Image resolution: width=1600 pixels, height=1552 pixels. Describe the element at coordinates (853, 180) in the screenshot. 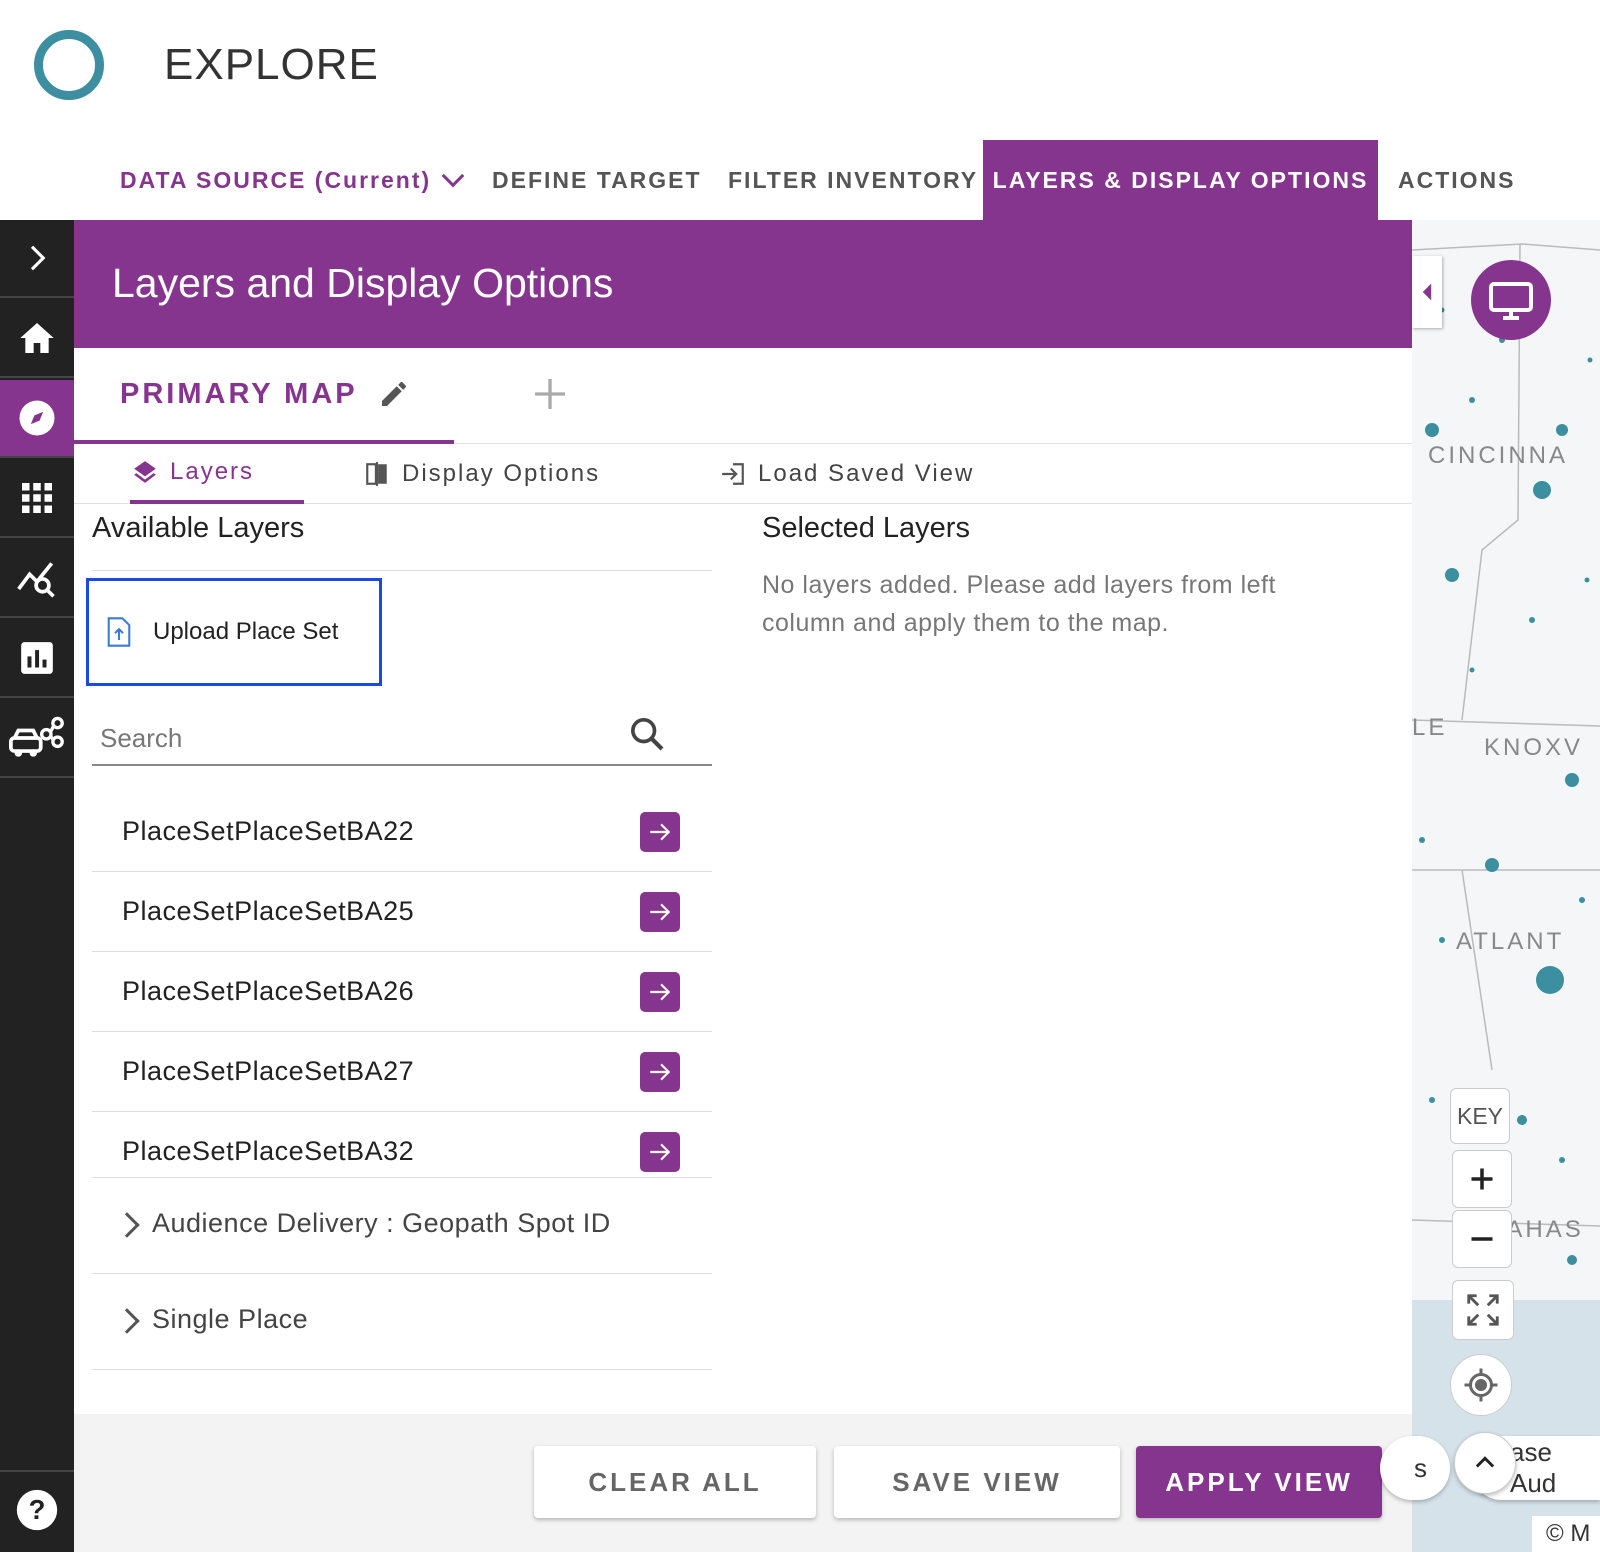

I see `tab-filter-inventory: FILTER INVENTORY` at that location.